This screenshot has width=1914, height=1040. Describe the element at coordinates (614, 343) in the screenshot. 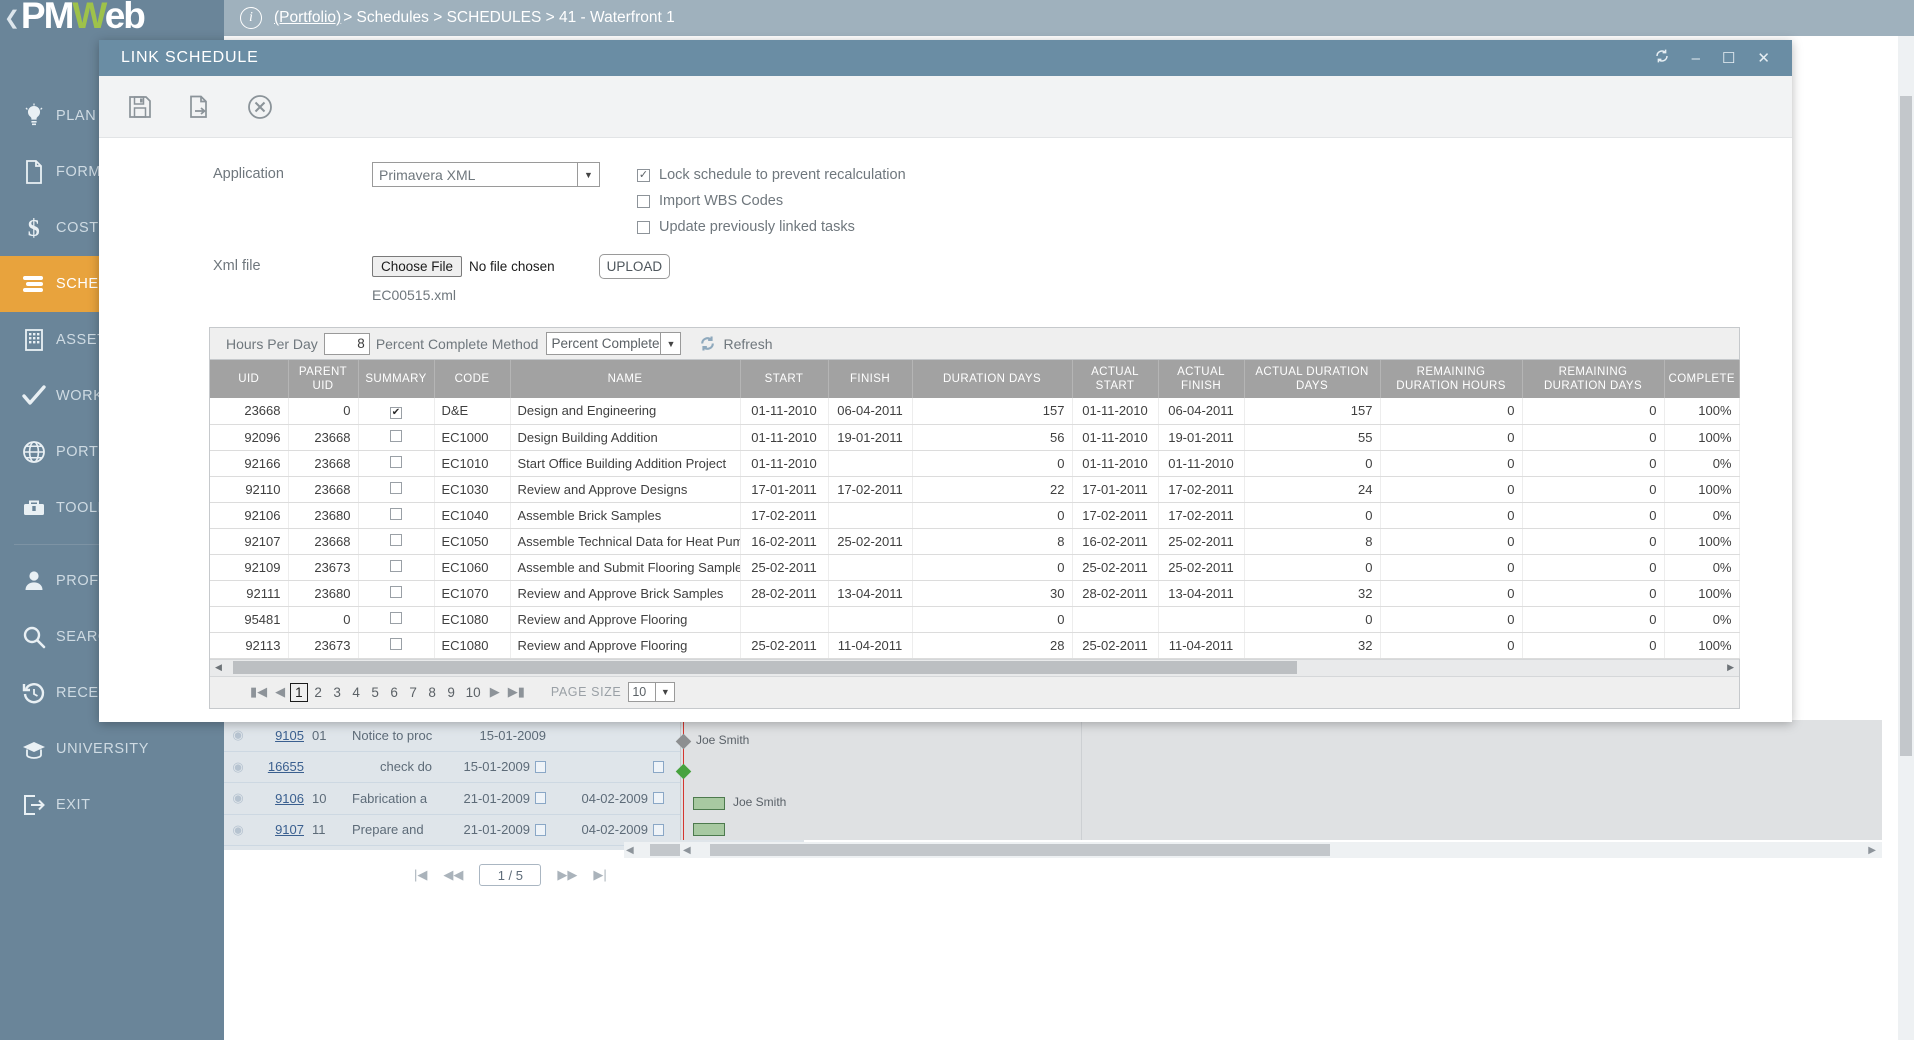

I see `percent-method-dropdown: Percent Complete ▼` at that location.